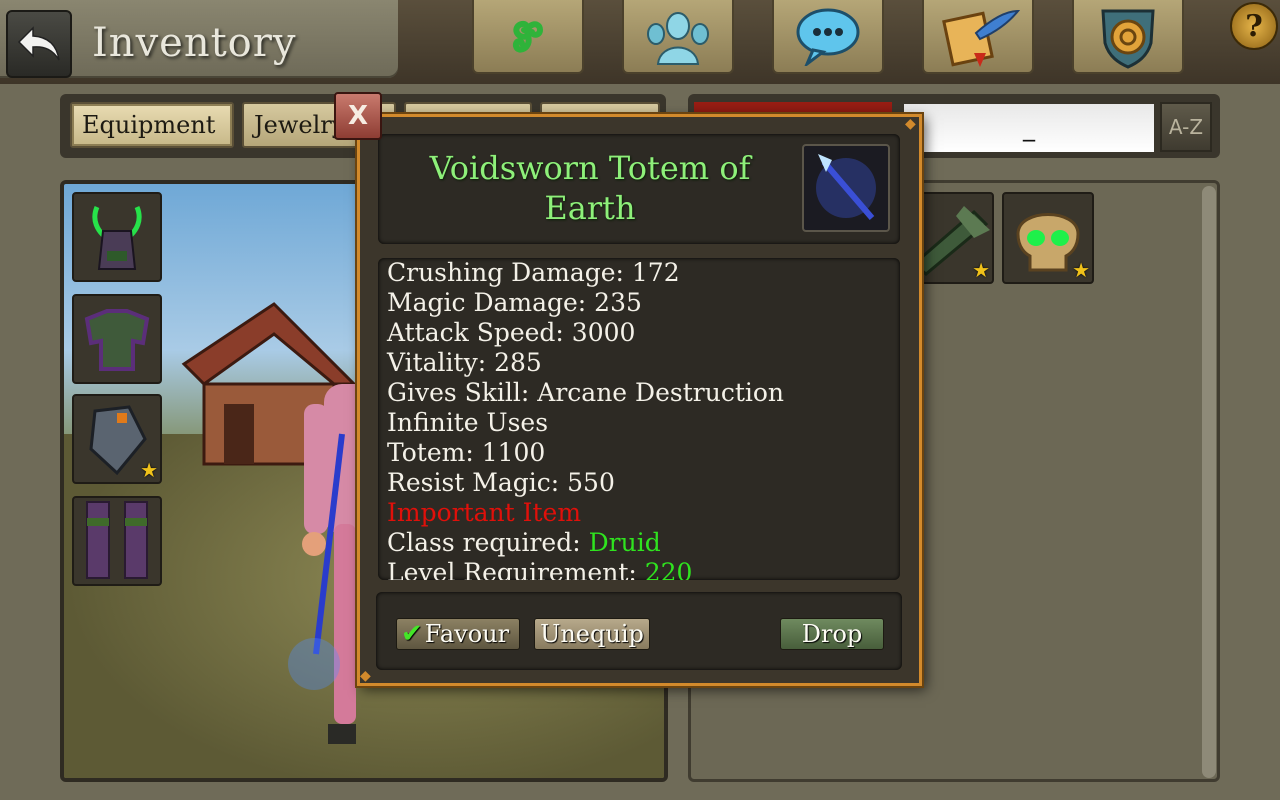  I want to click on equip-slot-head, so click(117, 237).